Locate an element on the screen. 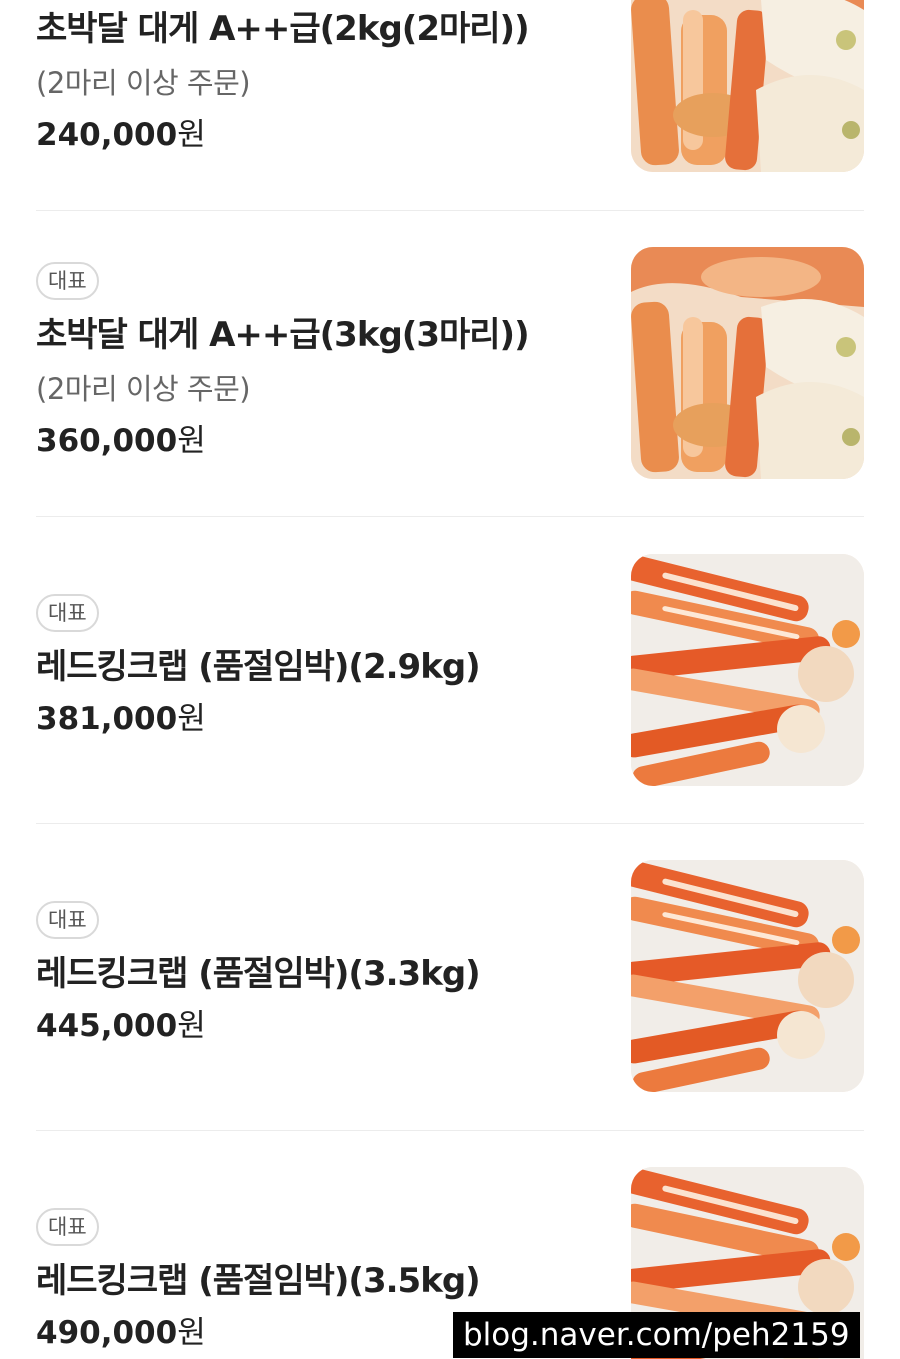  menu-item-price: 445,000원 is located at coordinates (258, 1026).